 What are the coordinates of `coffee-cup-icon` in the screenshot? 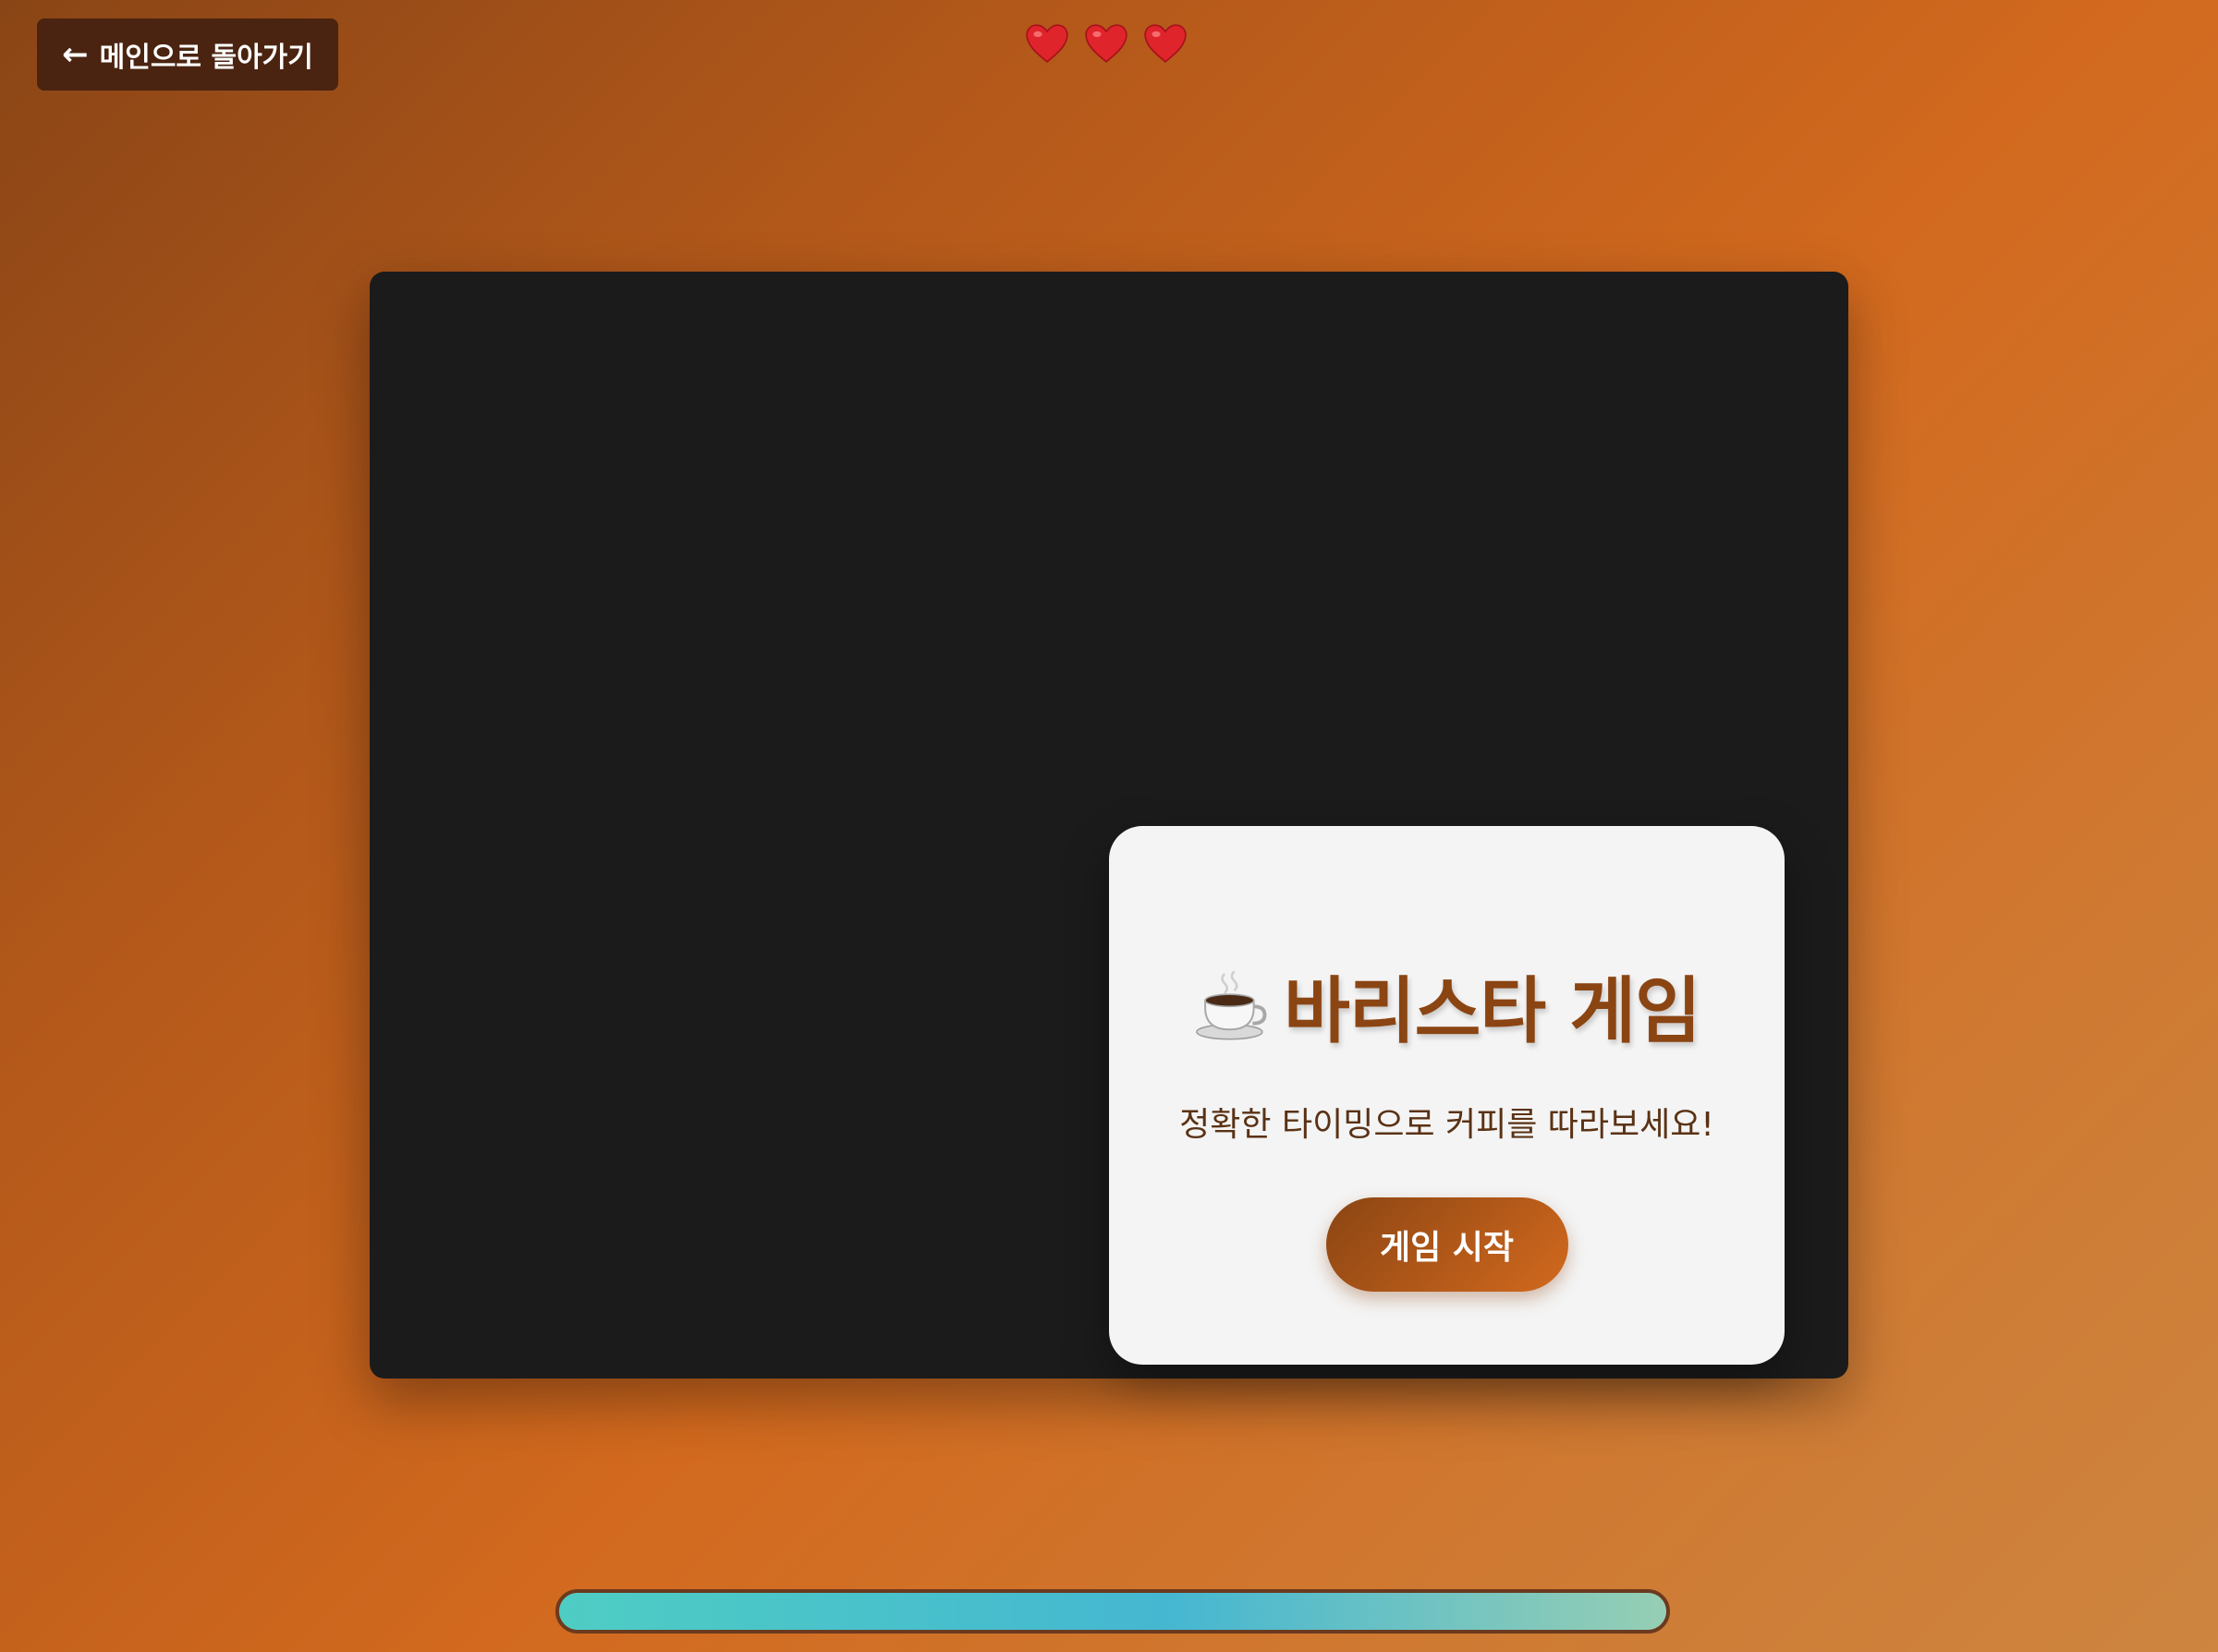 It's located at (1231, 1005).